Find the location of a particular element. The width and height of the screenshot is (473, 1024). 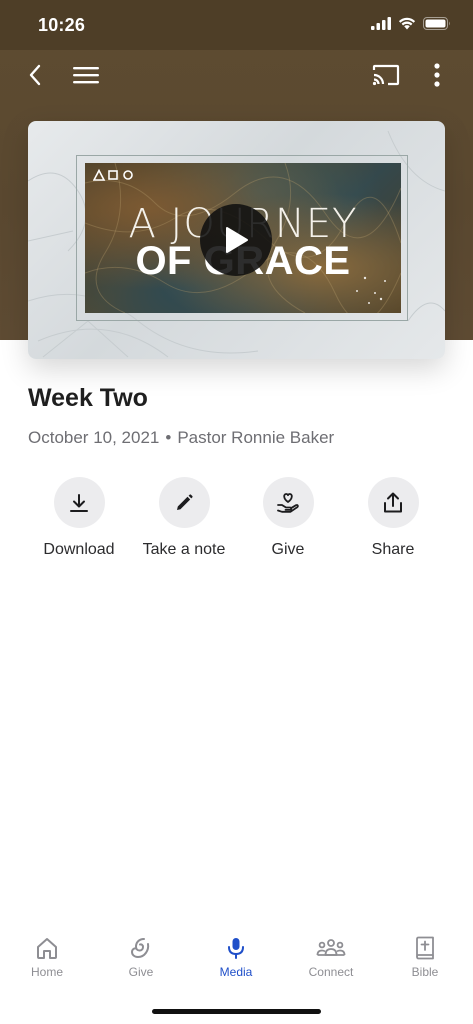

share-circle is located at coordinates (393, 502).